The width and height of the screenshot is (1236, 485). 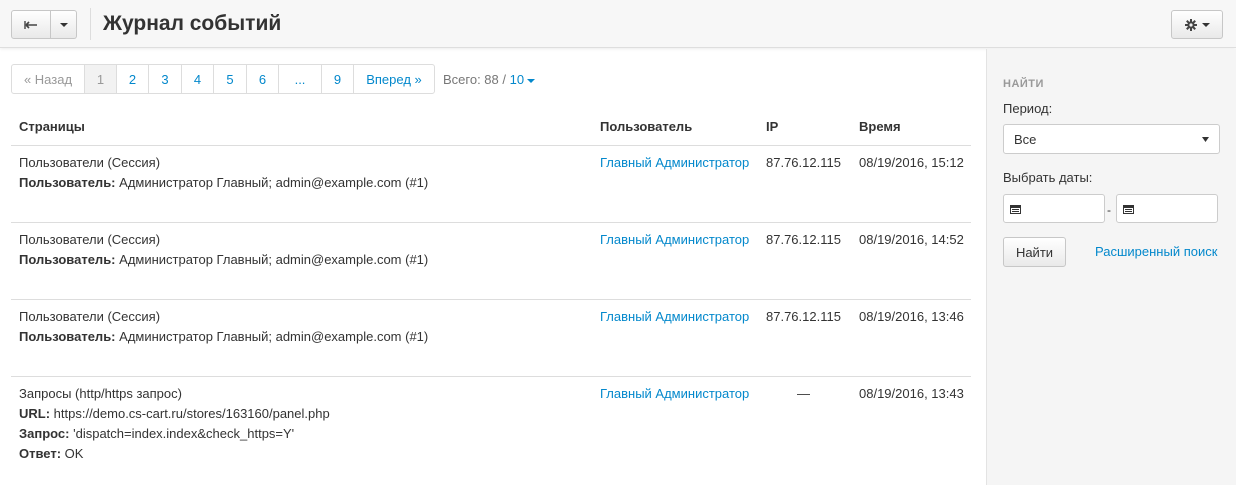 What do you see at coordinates (1025, 139) in the screenshot?
I see `period-value: Все` at bounding box center [1025, 139].